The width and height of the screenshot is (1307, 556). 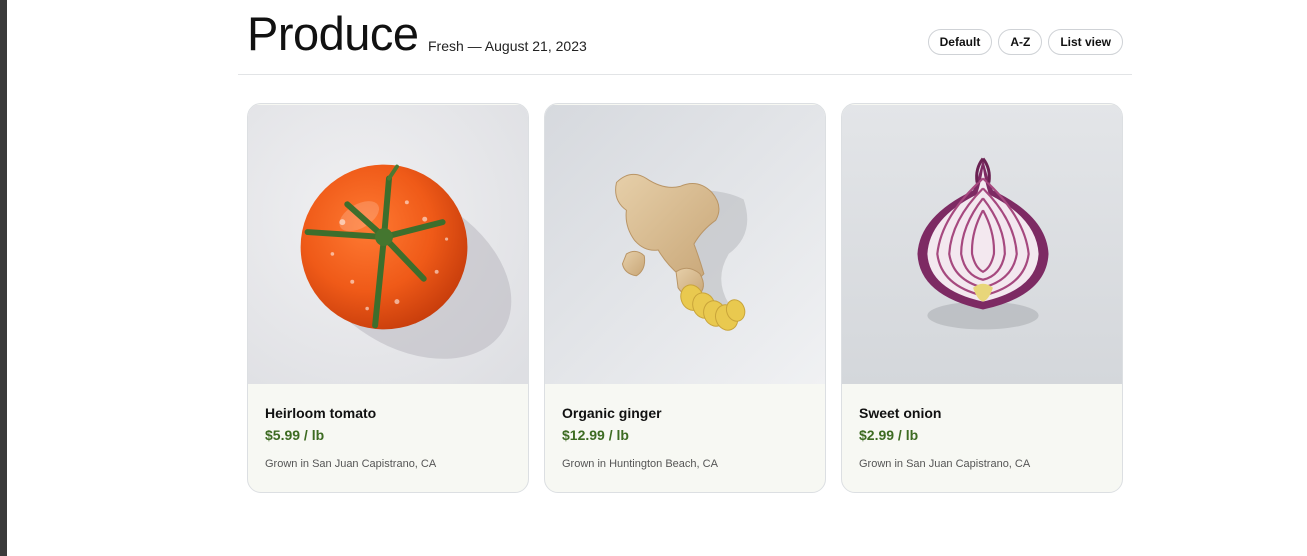 What do you see at coordinates (595, 435) in the screenshot?
I see `product-price: $12.99 / lb` at bounding box center [595, 435].